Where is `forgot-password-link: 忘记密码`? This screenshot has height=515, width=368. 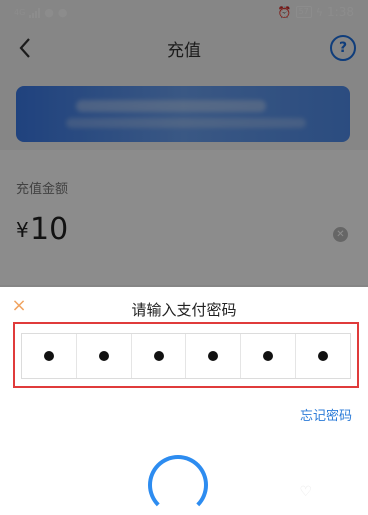
forgot-password-link: 忘记密码 is located at coordinates (326, 414).